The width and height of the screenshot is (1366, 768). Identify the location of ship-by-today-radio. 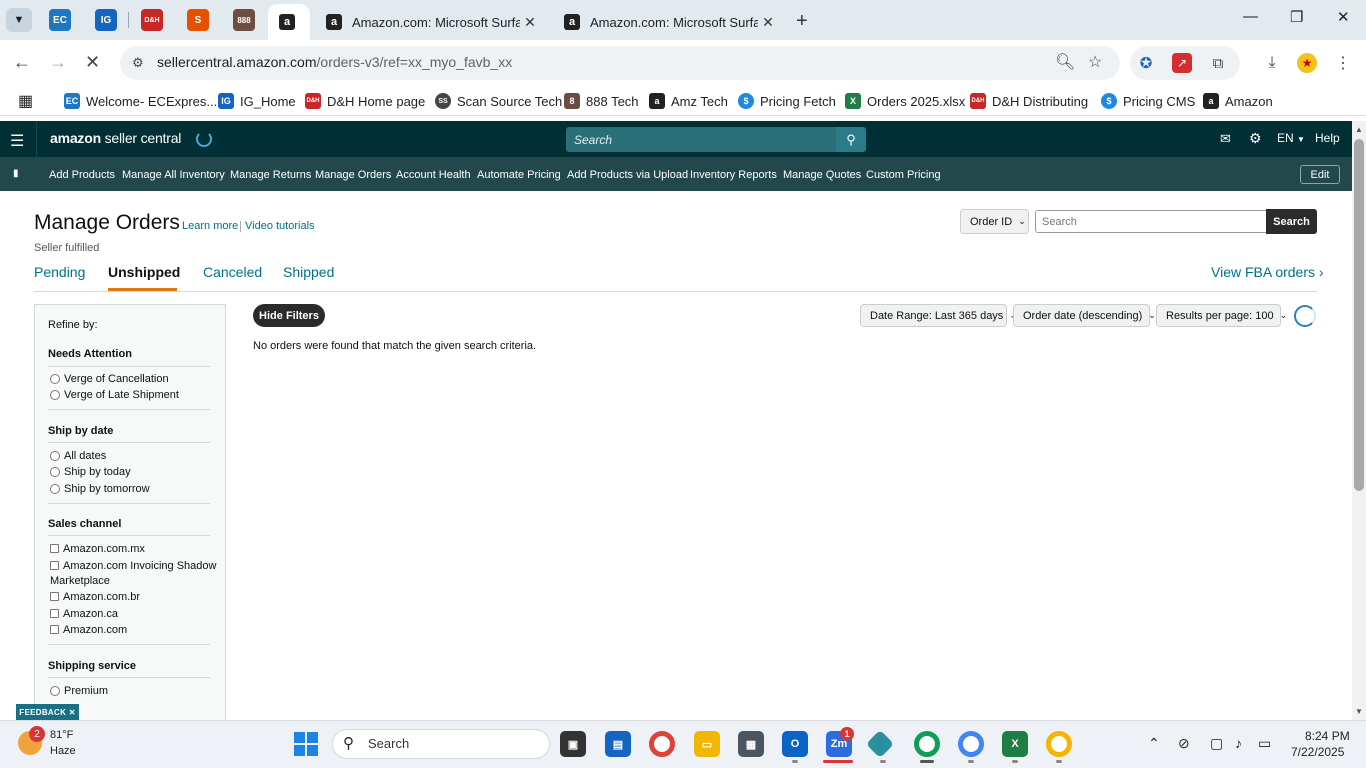
(55, 472).